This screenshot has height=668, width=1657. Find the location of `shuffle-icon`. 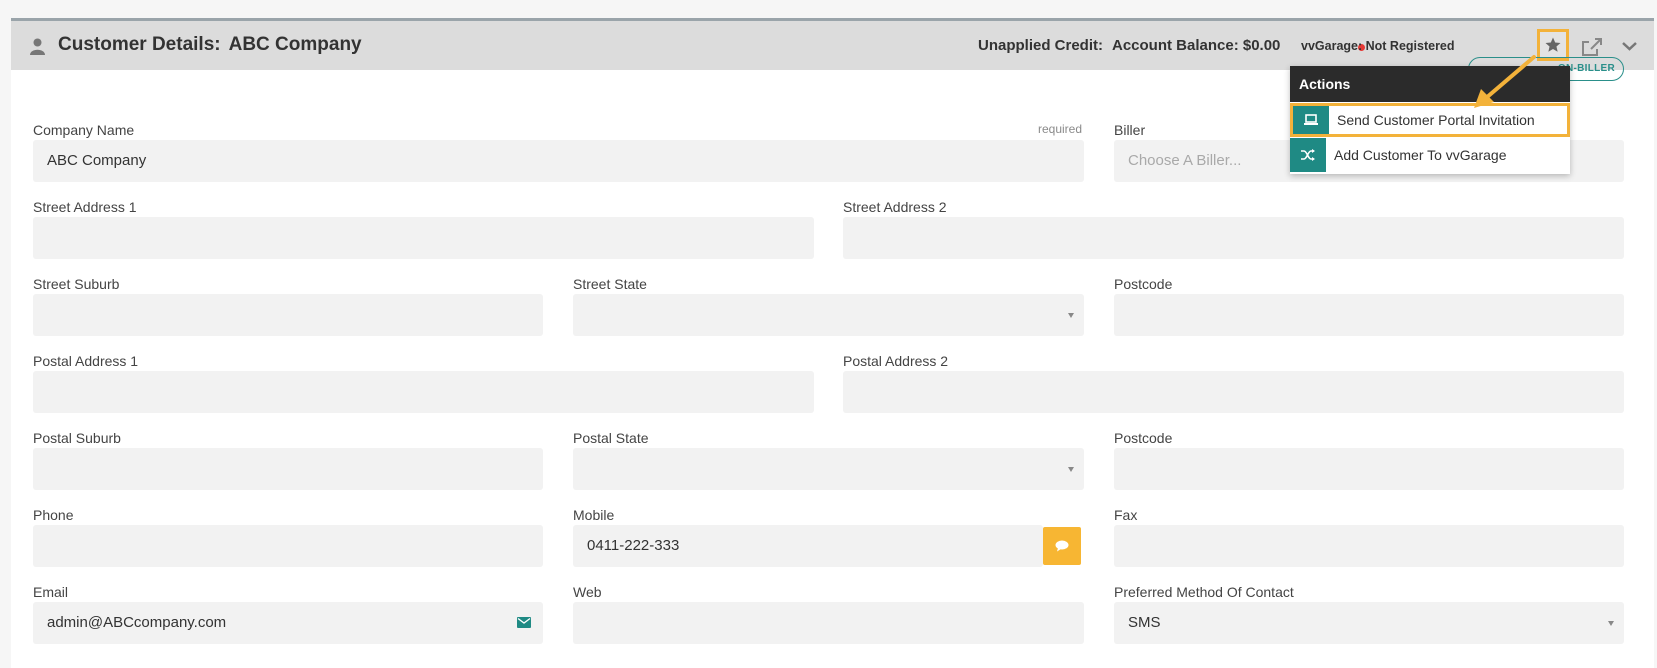

shuffle-icon is located at coordinates (1308, 155).